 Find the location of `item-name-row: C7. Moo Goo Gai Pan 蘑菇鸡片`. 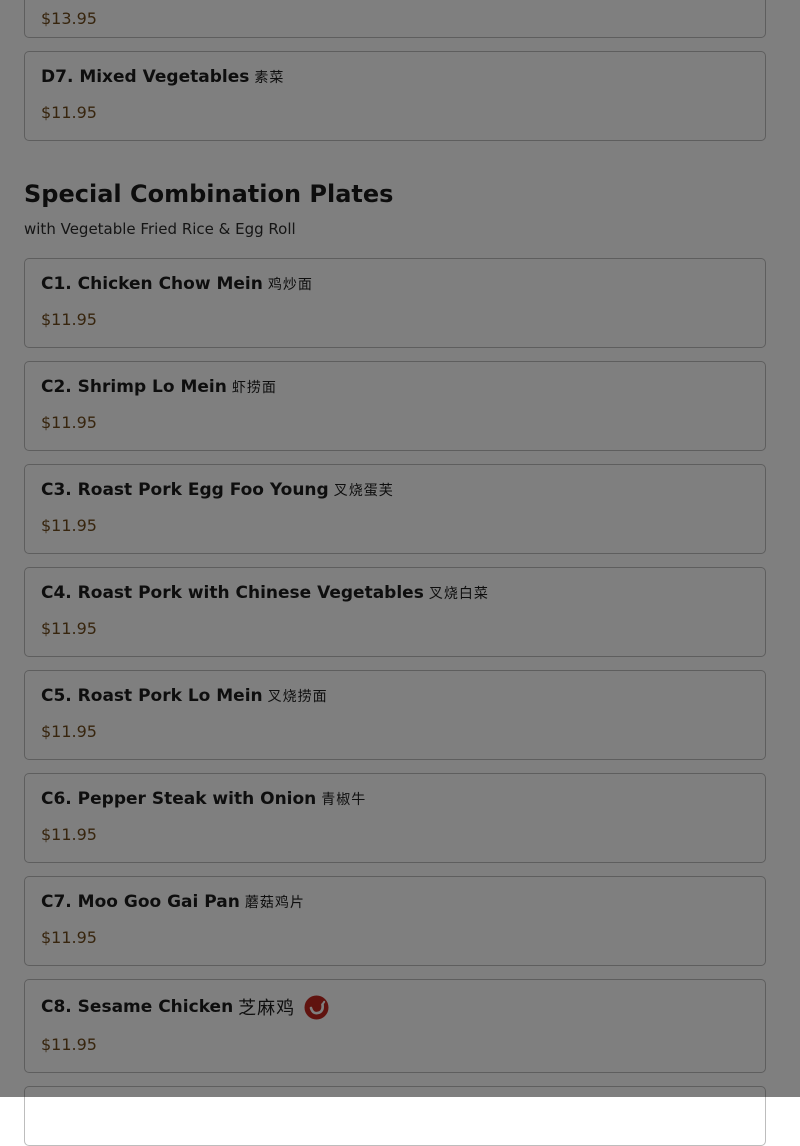

item-name-row: C7. Moo Goo Gai Pan 蘑菇鸡片 is located at coordinates (173, 902).